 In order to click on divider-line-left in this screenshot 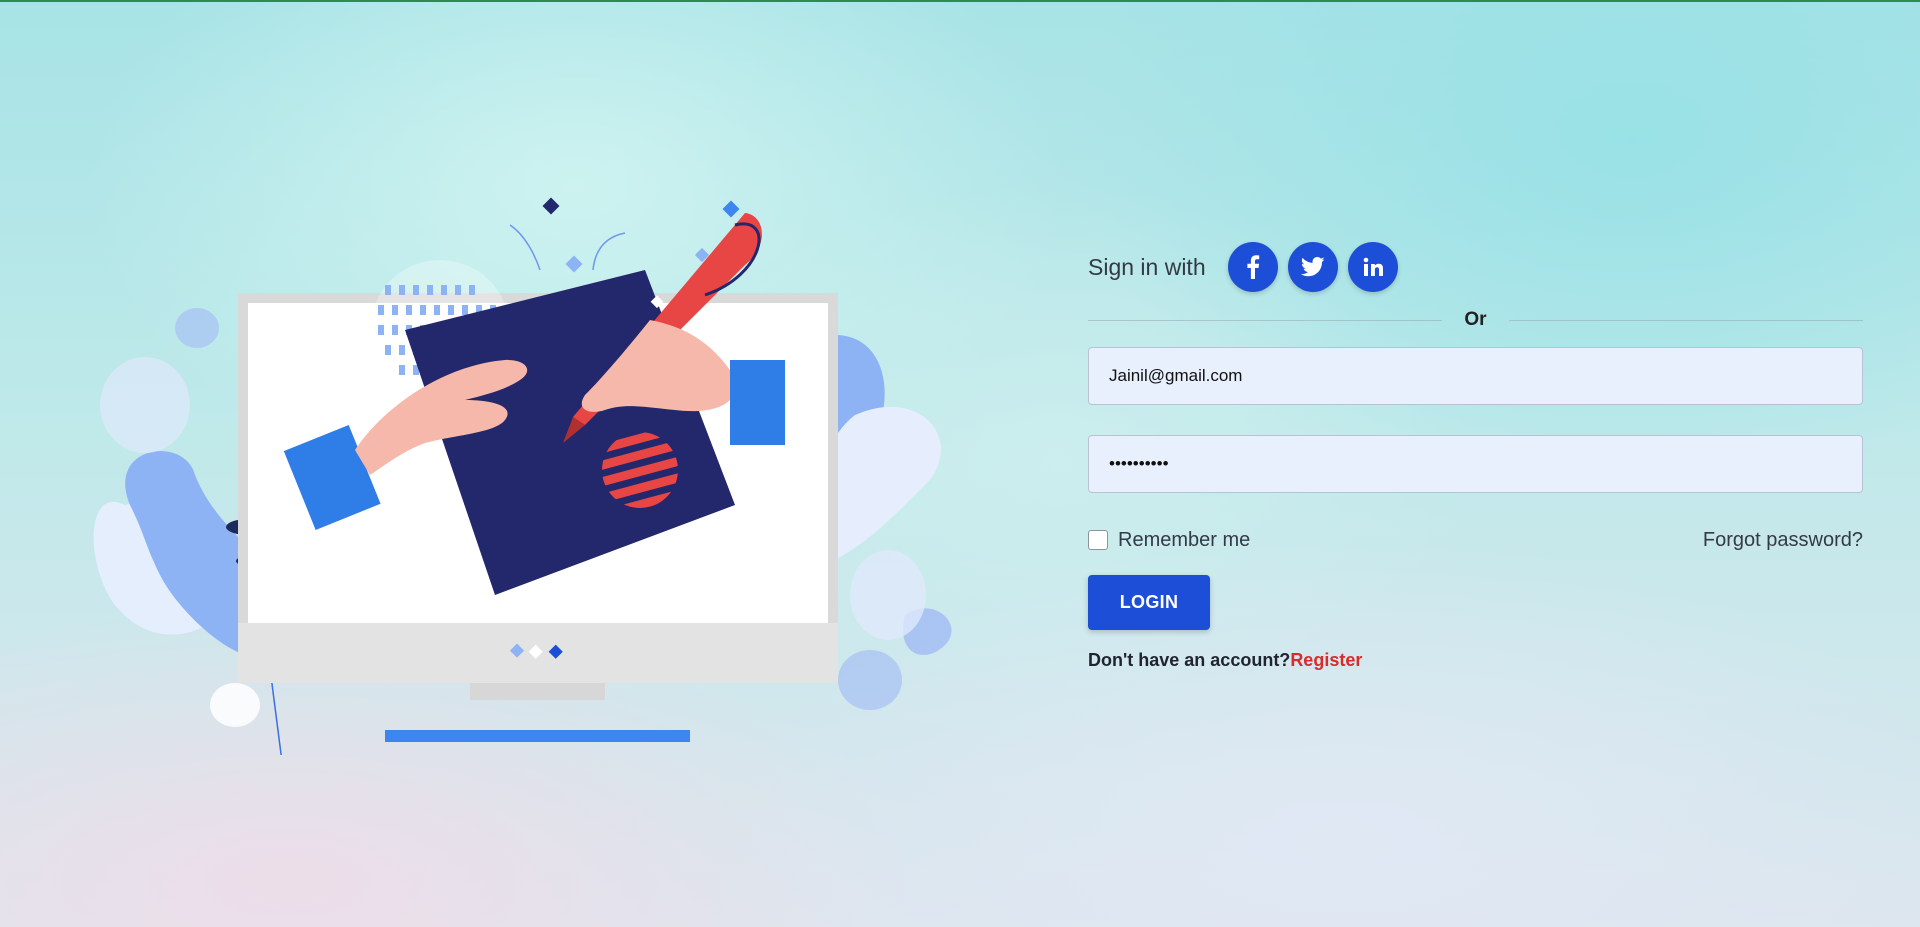, I will do `click(1265, 320)`.